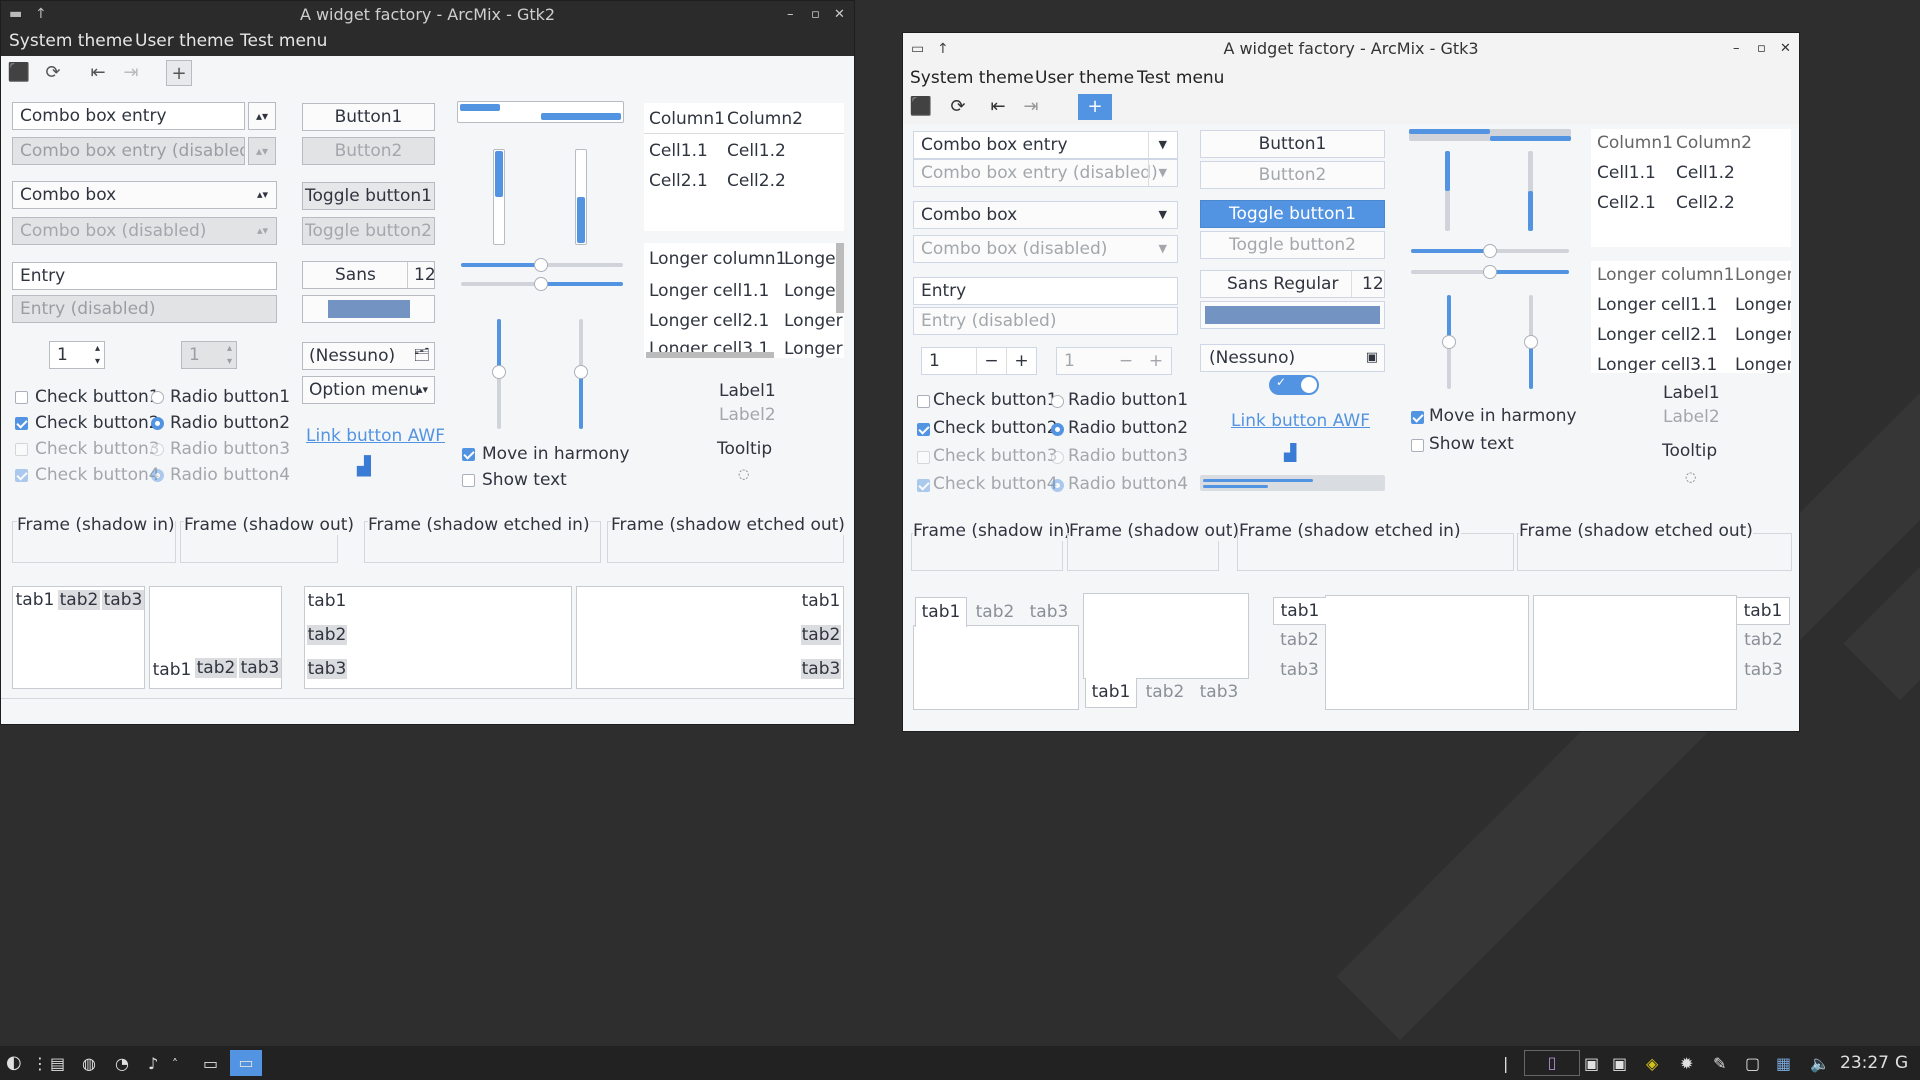 The width and height of the screenshot is (1920, 1080). I want to click on maximize-button: ▫, so click(1761, 49).